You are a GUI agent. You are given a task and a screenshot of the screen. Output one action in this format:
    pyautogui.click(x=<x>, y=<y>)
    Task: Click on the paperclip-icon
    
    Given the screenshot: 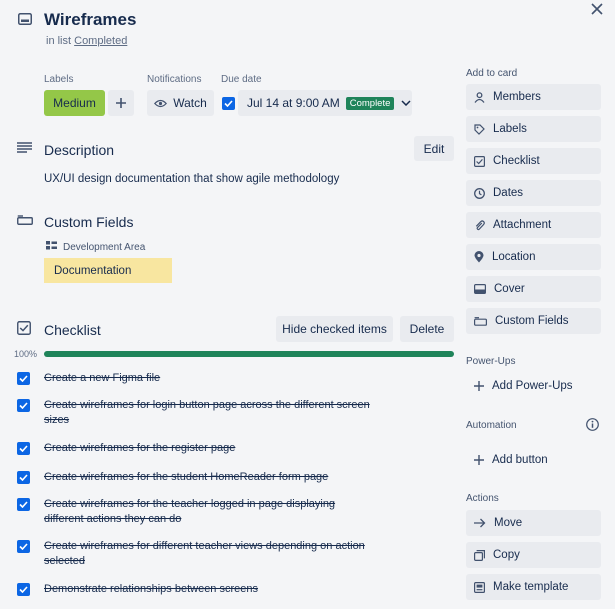 What is the action you would take?
    pyautogui.click(x=479, y=225)
    